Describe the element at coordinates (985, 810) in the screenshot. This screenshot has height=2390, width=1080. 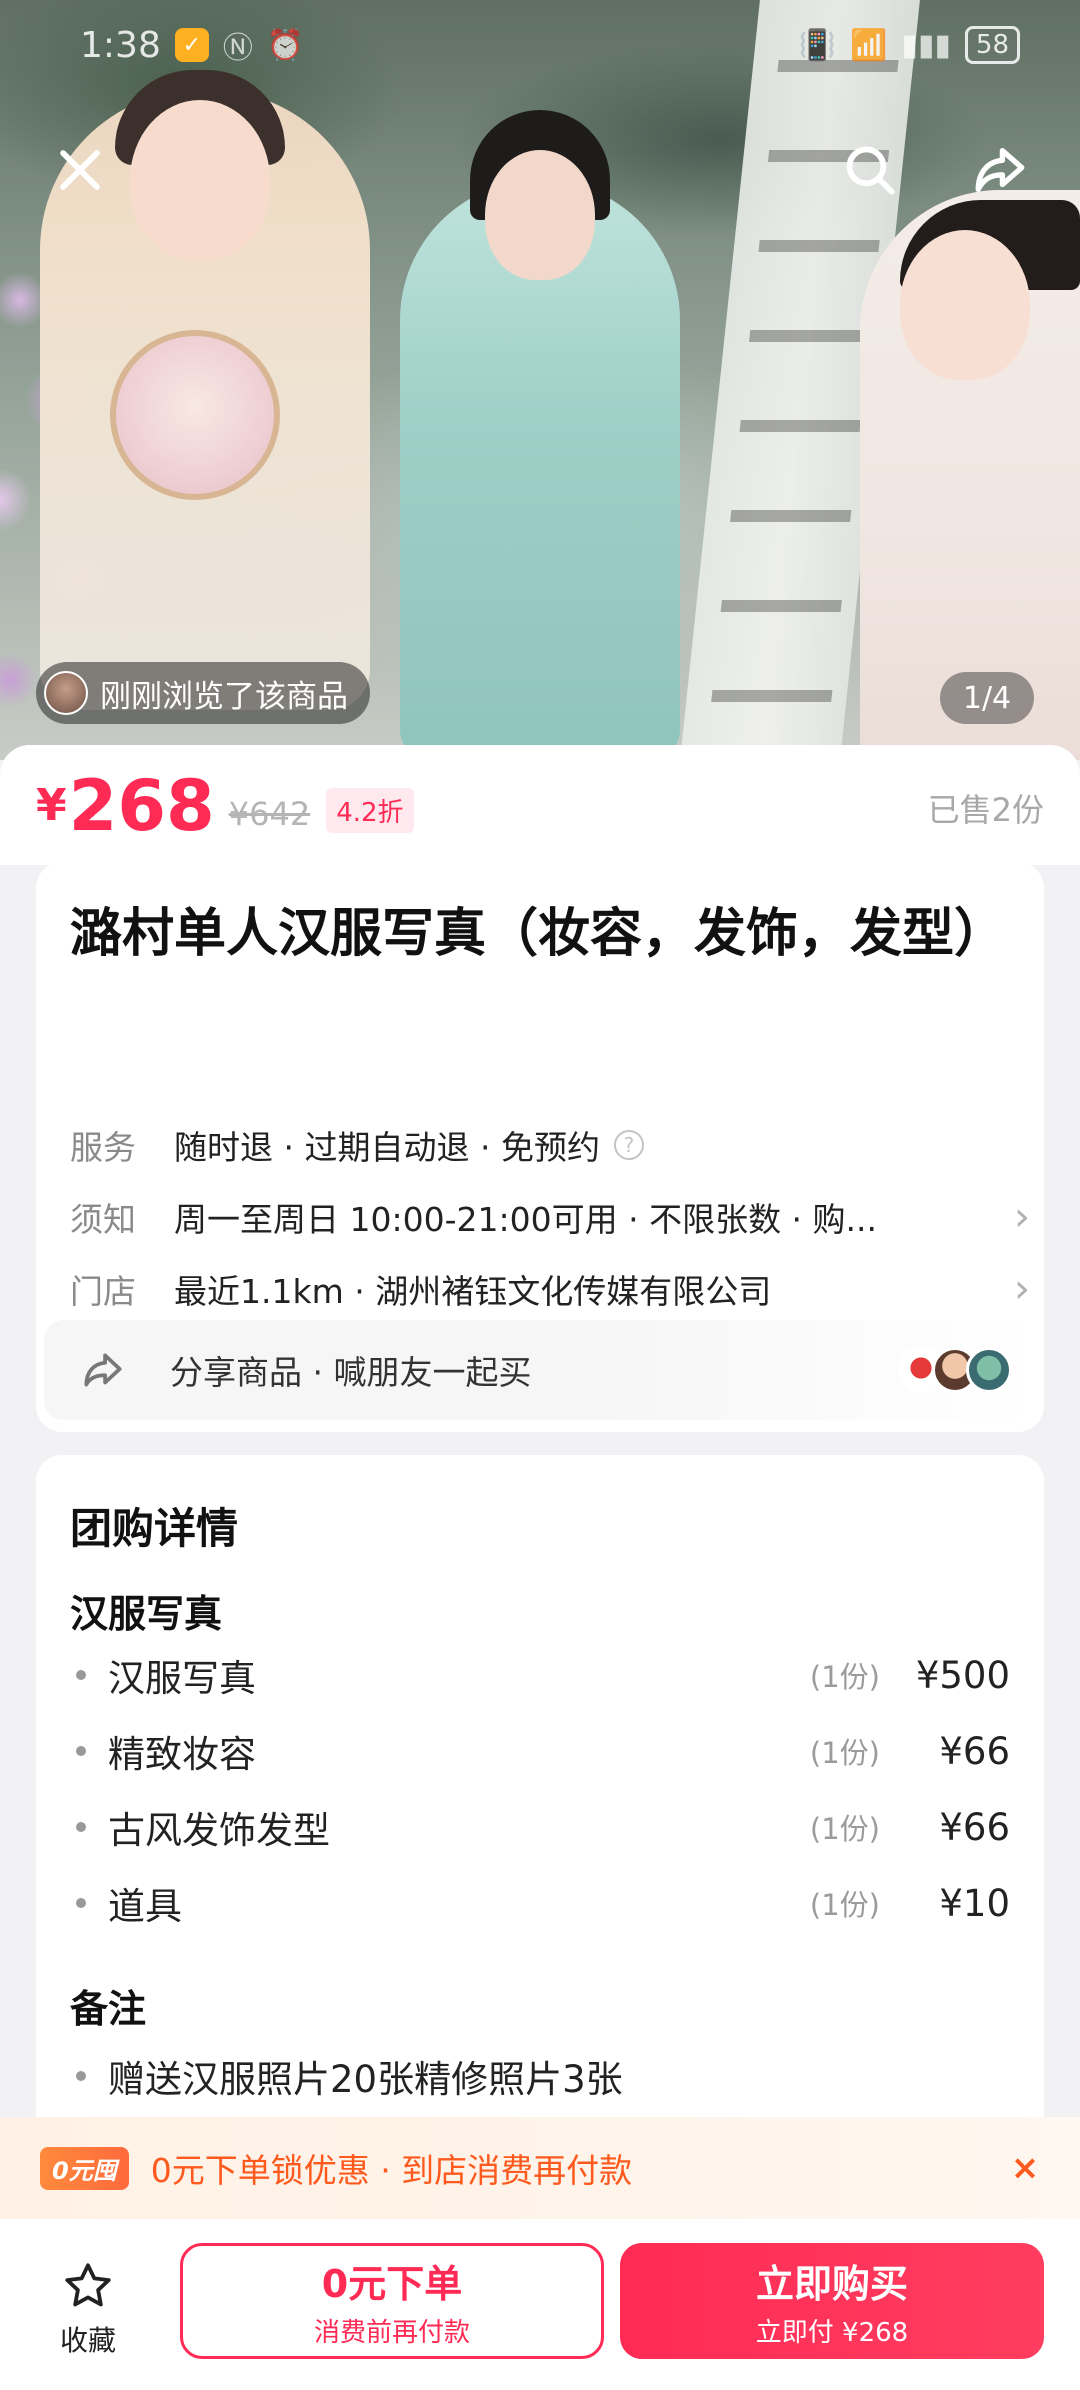
I see `sold-count: 已售2份` at that location.